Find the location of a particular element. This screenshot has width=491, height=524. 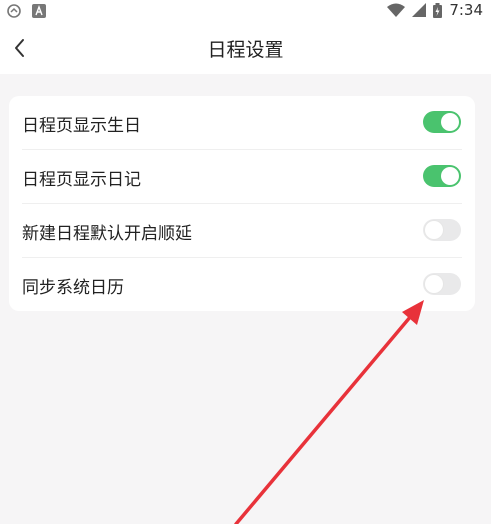

page-title: 日程设置 is located at coordinates (245, 50).